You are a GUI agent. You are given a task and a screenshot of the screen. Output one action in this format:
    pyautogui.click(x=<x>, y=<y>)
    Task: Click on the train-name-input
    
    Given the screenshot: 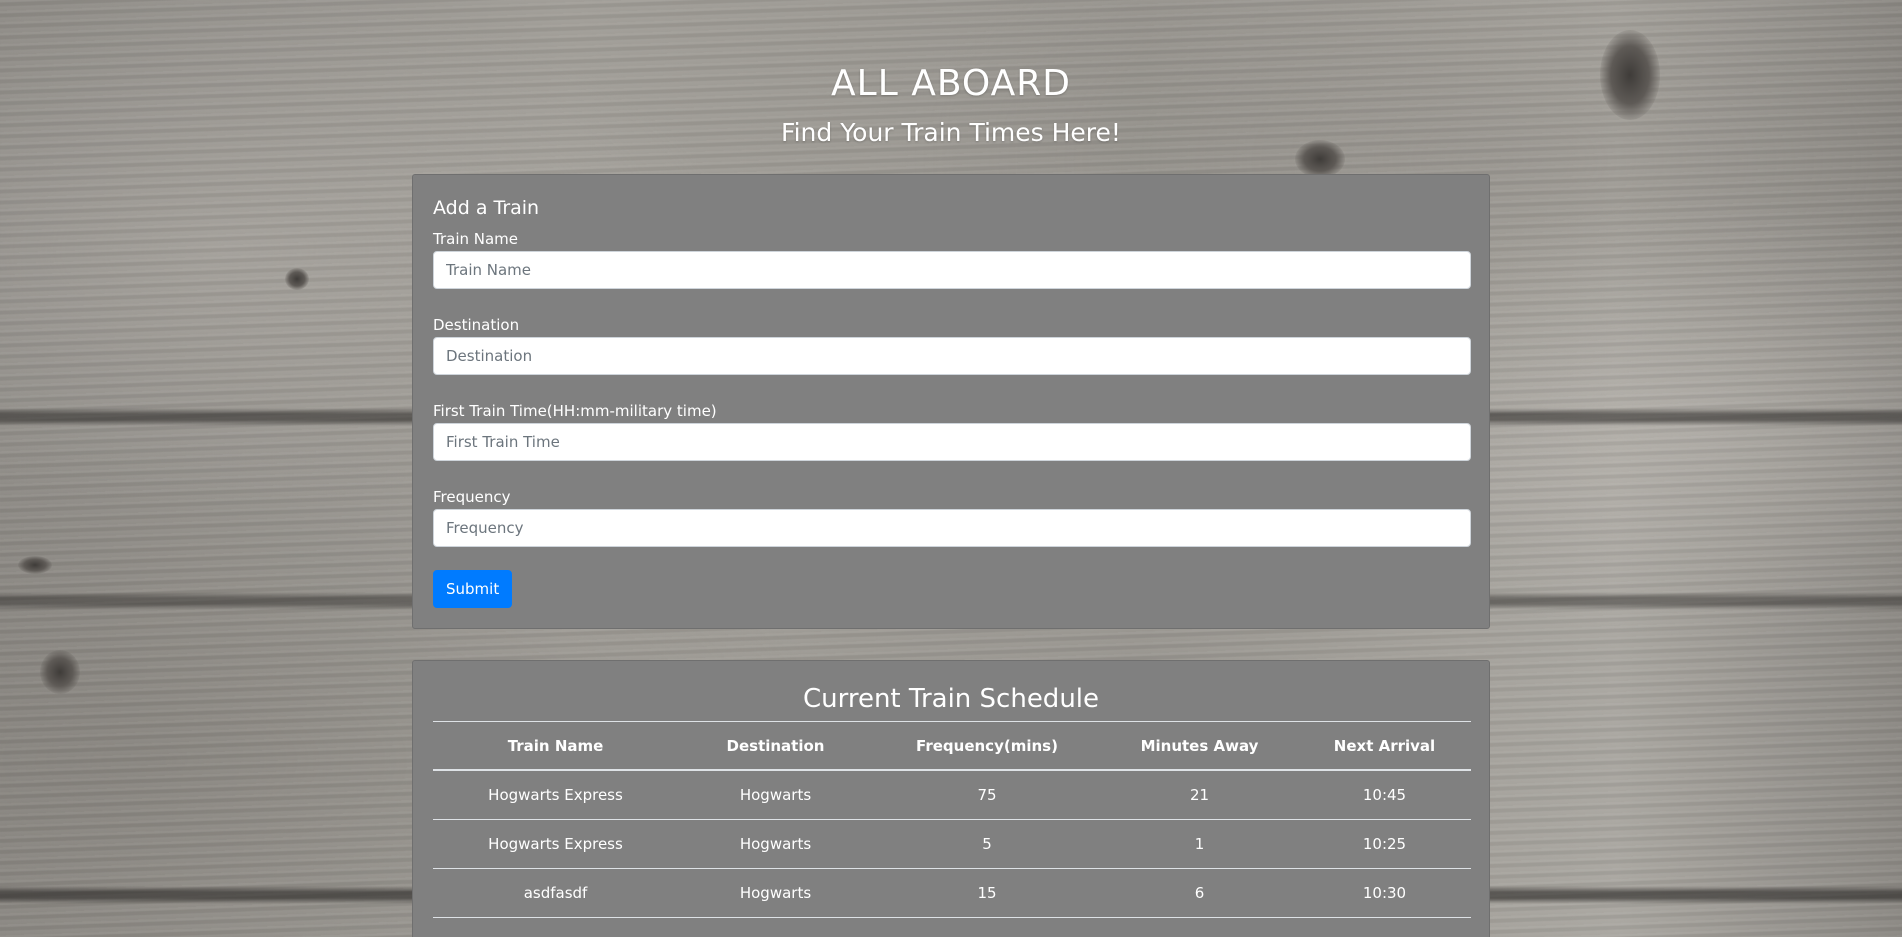 What is the action you would take?
    pyautogui.click(x=952, y=270)
    